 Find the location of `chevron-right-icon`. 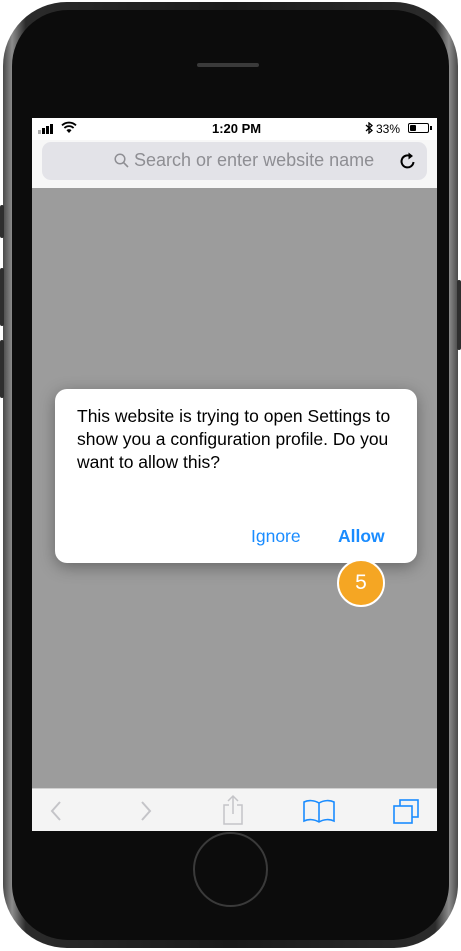

chevron-right-icon is located at coordinates (146, 811).